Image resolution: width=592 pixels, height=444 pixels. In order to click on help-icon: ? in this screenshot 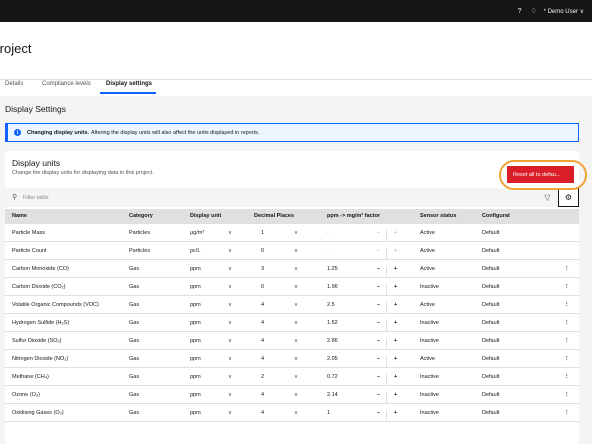, I will do `click(520, 11)`.